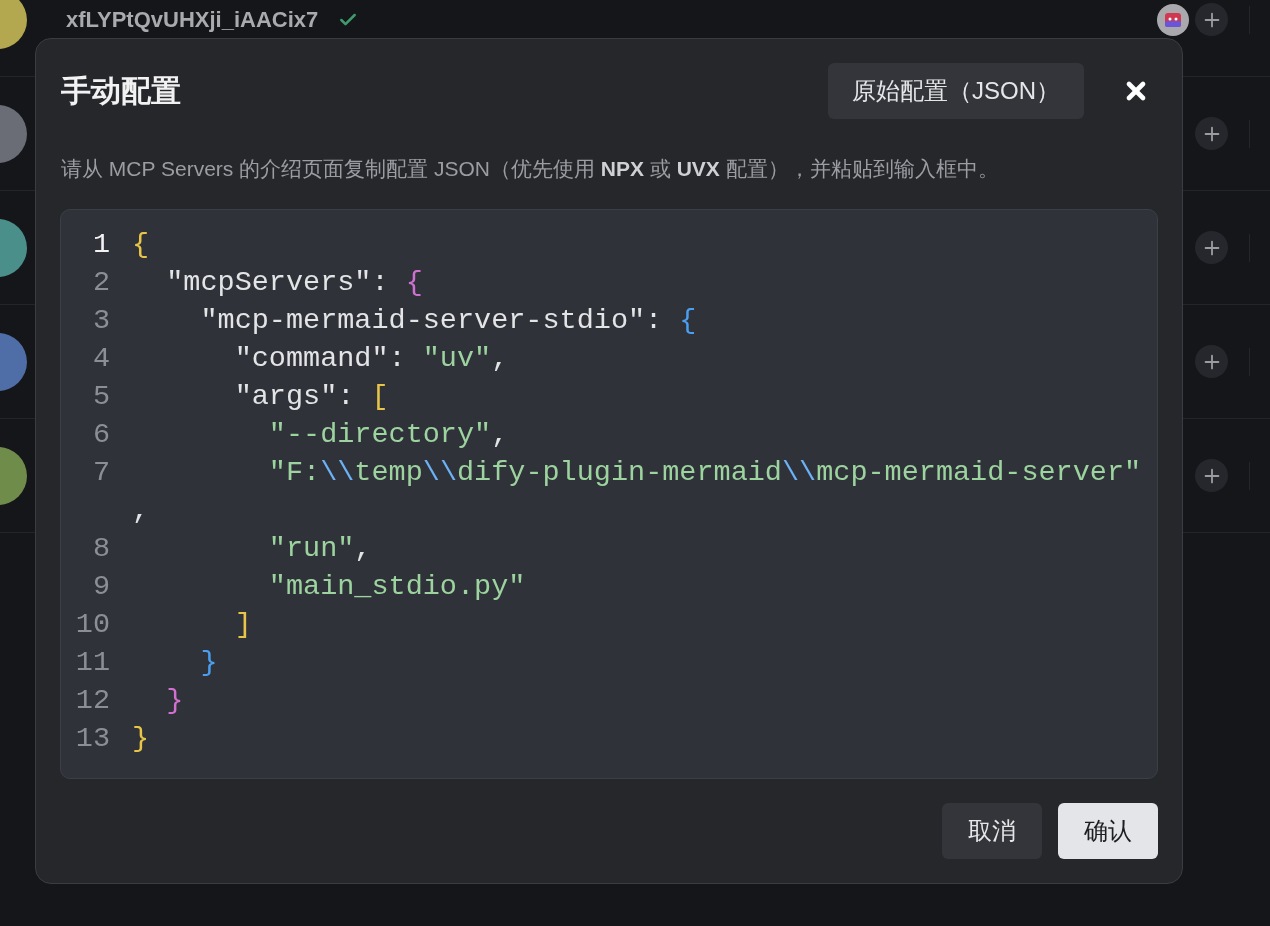 The height and width of the screenshot is (926, 1270). Describe the element at coordinates (294, 283) in the screenshot. I see `code-line: "mcpServers": {` at that location.